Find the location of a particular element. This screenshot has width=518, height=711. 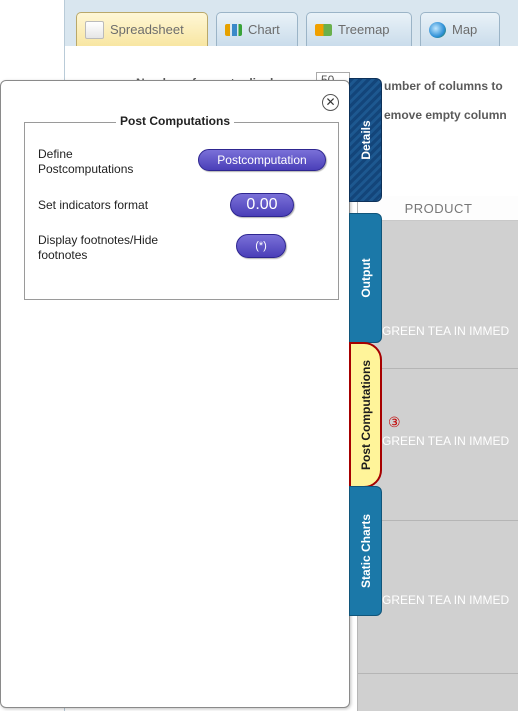

tab-output: Output is located at coordinates (365, 278).